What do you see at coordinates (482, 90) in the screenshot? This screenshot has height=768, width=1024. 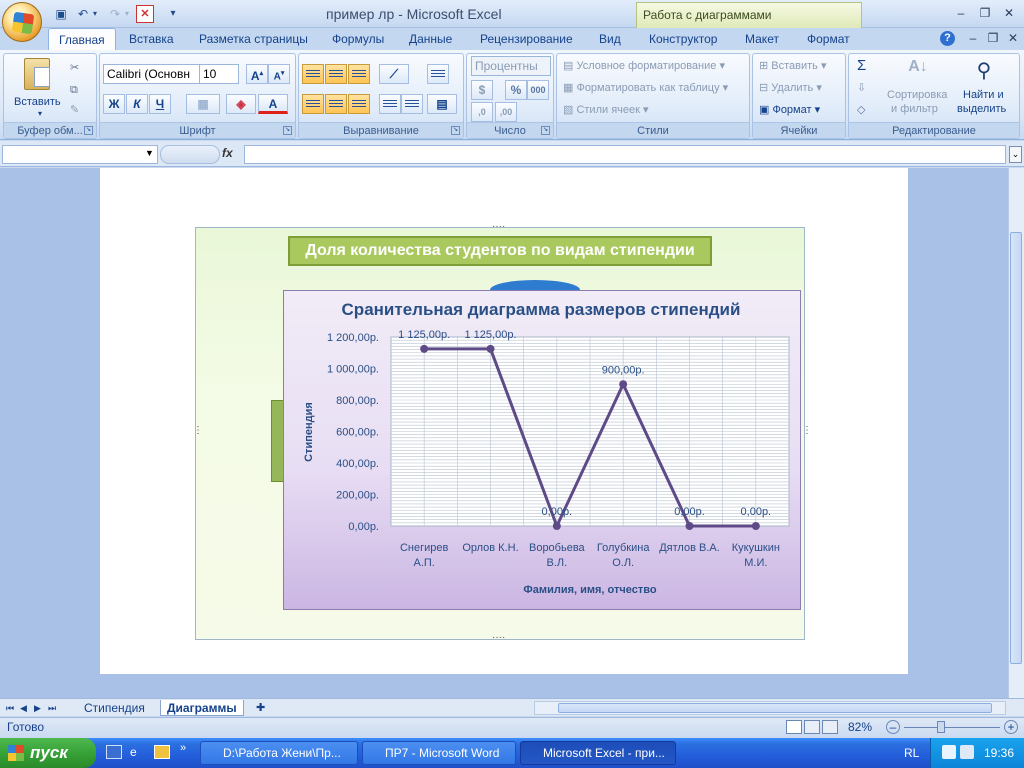 I see `currency-icon: $` at bounding box center [482, 90].